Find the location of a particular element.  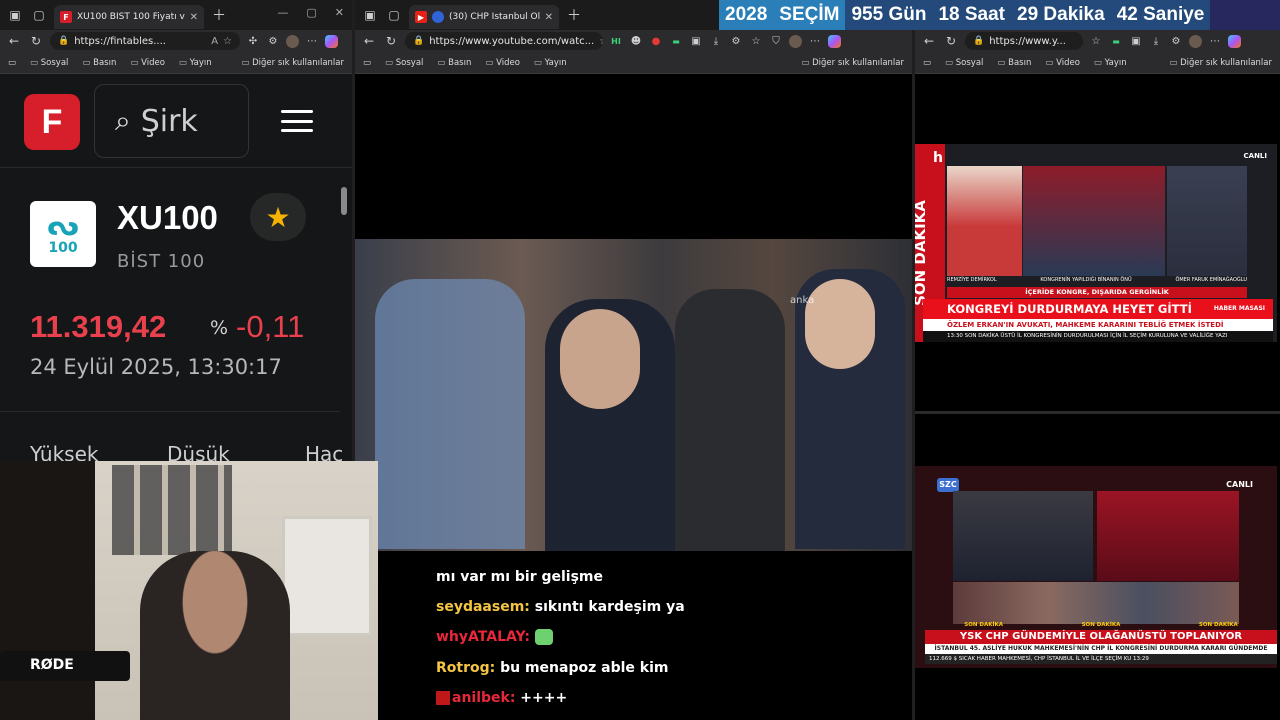

extension-user-icon: ☻ is located at coordinates (636, 41).